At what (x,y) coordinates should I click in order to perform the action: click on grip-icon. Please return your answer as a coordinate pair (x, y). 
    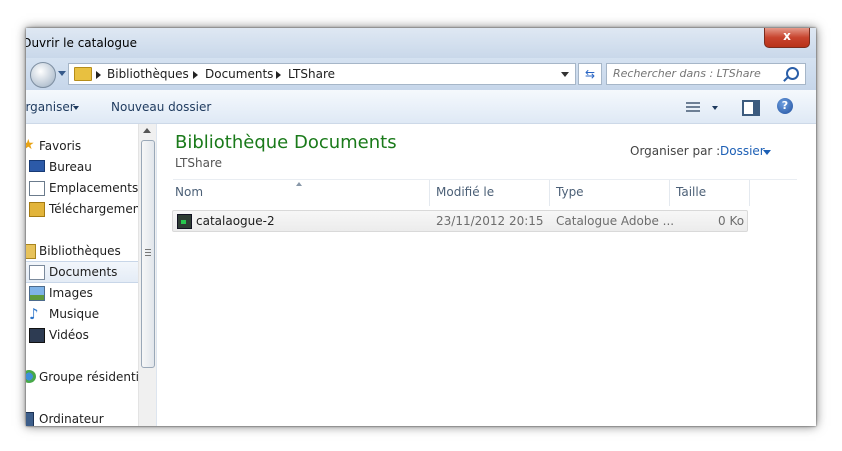
    Looking at the image, I should click on (148, 252).